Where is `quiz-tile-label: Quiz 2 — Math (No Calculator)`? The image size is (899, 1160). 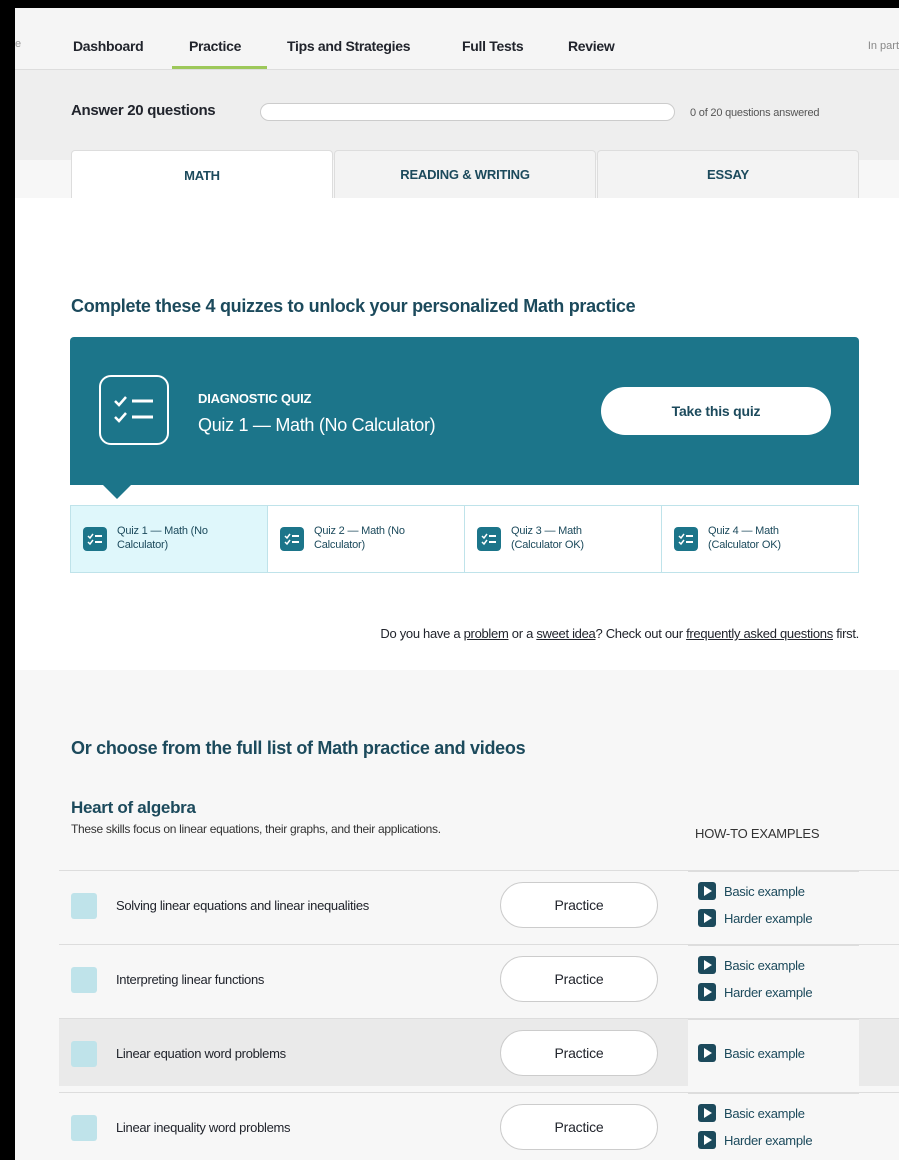 quiz-tile-label: Quiz 2 — Math (No Calculator) is located at coordinates (359, 538).